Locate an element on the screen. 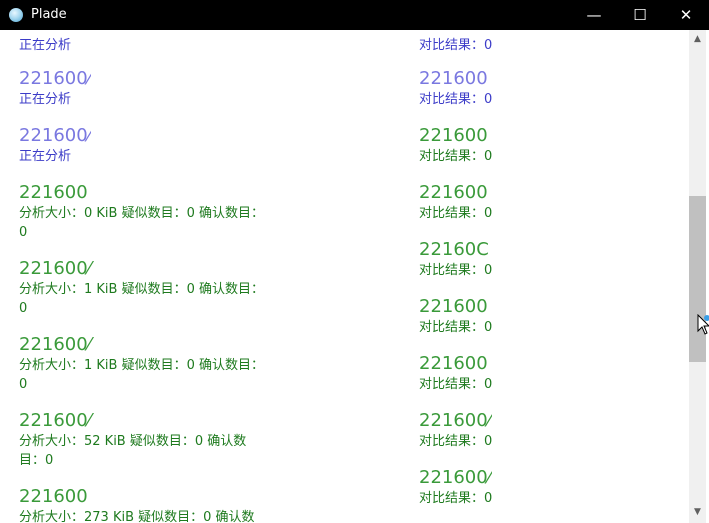  scrollbar-thumb is located at coordinates (697, 279).